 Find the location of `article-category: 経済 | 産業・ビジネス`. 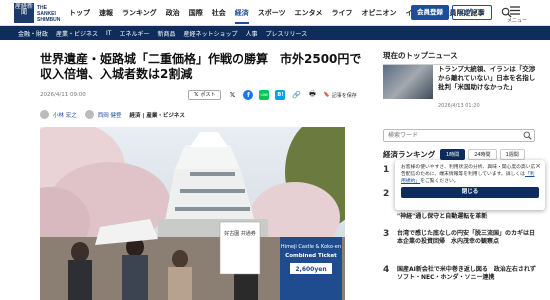

article-category: 経済 | 産業・ビジネス is located at coordinates (157, 115).